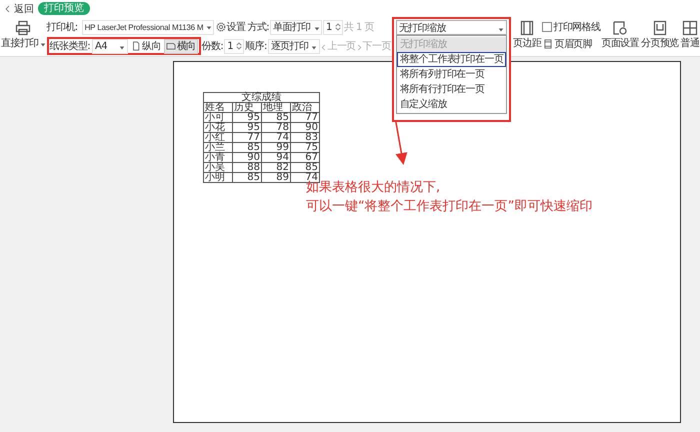  I want to click on page-setup-button: 页面设置, so click(620, 35).